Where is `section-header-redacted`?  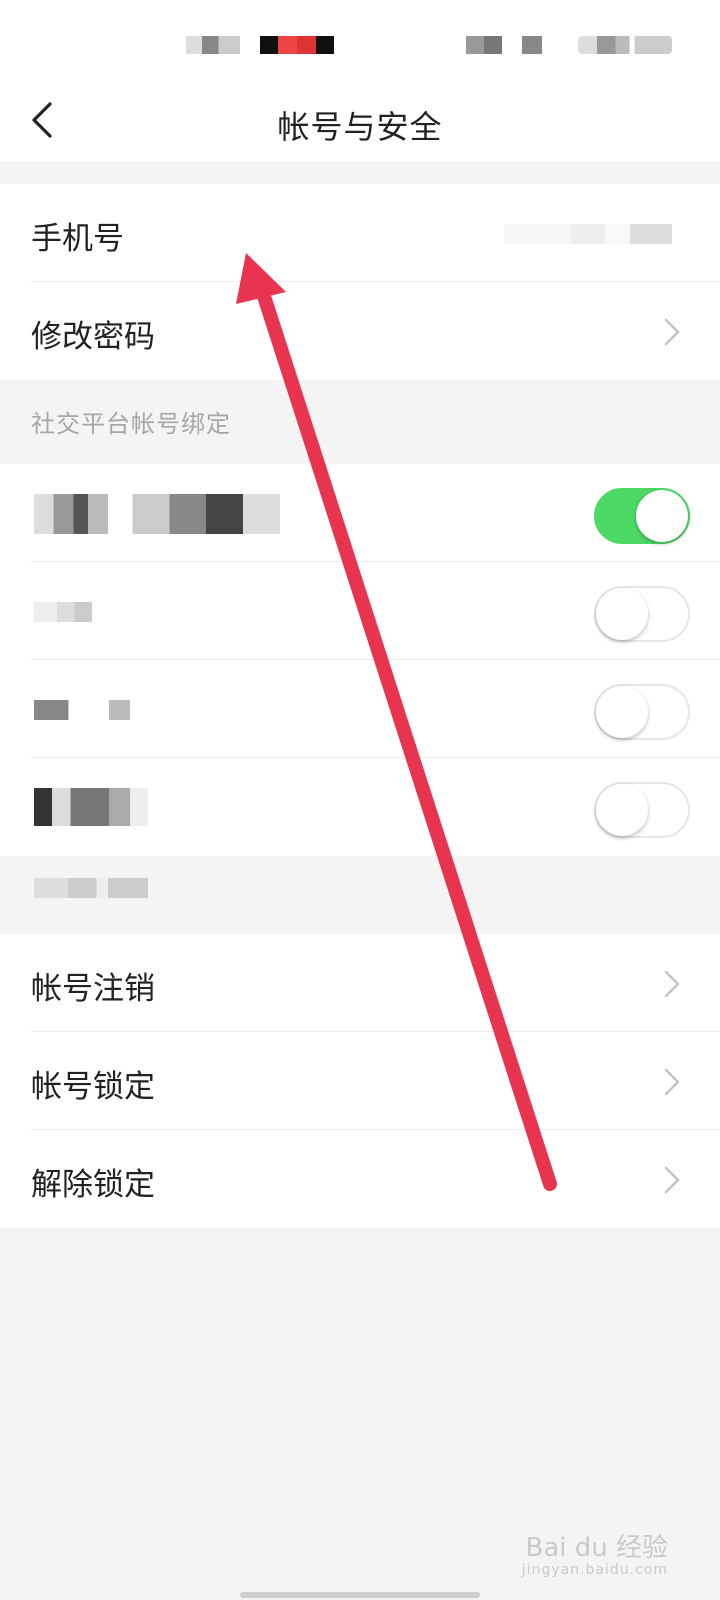 section-header-redacted is located at coordinates (360, 895).